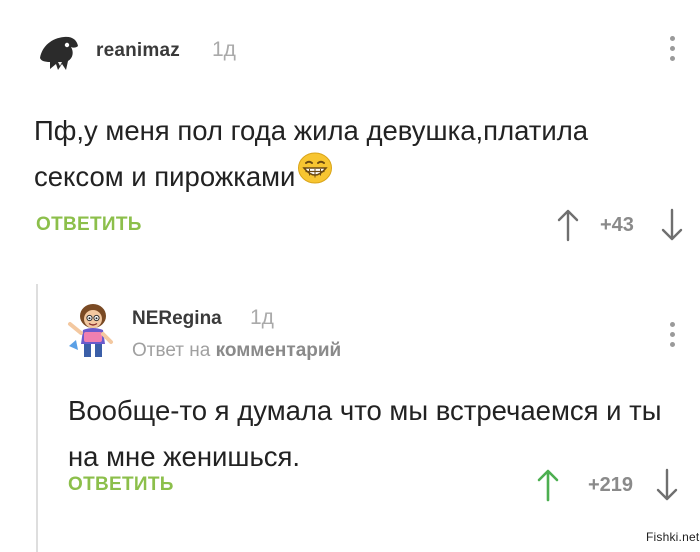  Describe the element at coordinates (279, 350) in the screenshot. I see `reply-target-link: комментарий` at that location.